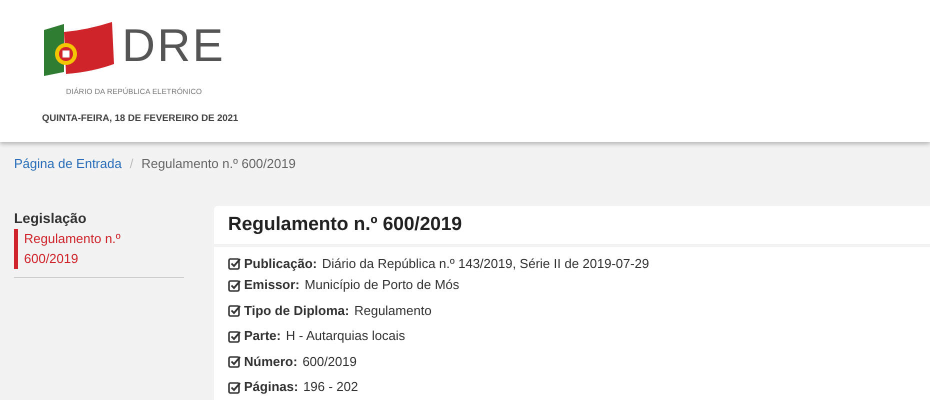 The image size is (930, 400). What do you see at coordinates (271, 387) in the screenshot?
I see `field-label: Páginas:` at bounding box center [271, 387].